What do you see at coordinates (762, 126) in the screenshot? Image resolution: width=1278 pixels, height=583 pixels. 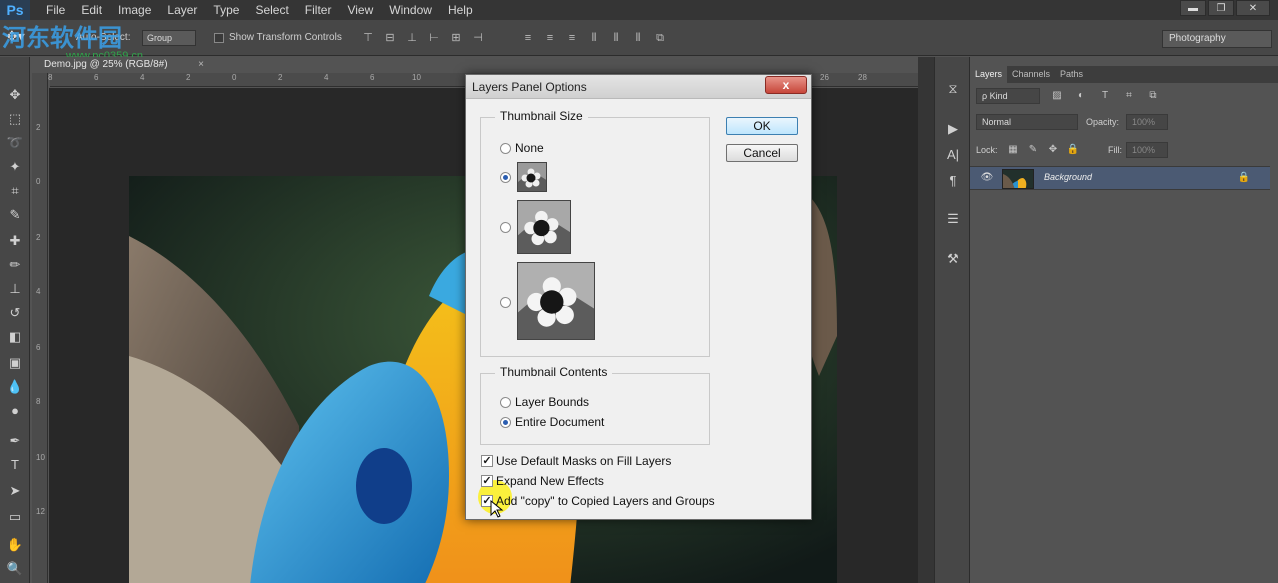 I see `ok-button: OK` at bounding box center [762, 126].